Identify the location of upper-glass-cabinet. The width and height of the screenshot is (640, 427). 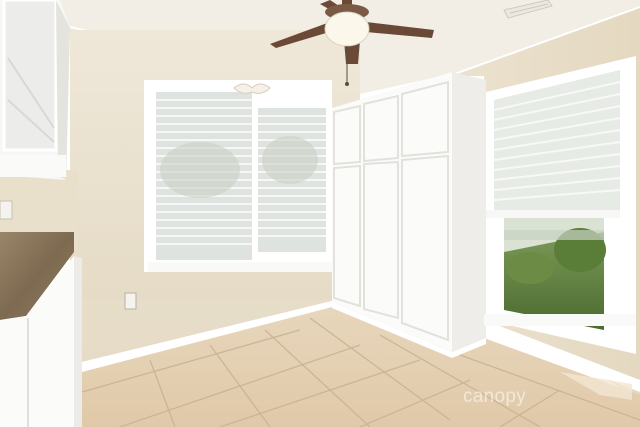
(35, 90).